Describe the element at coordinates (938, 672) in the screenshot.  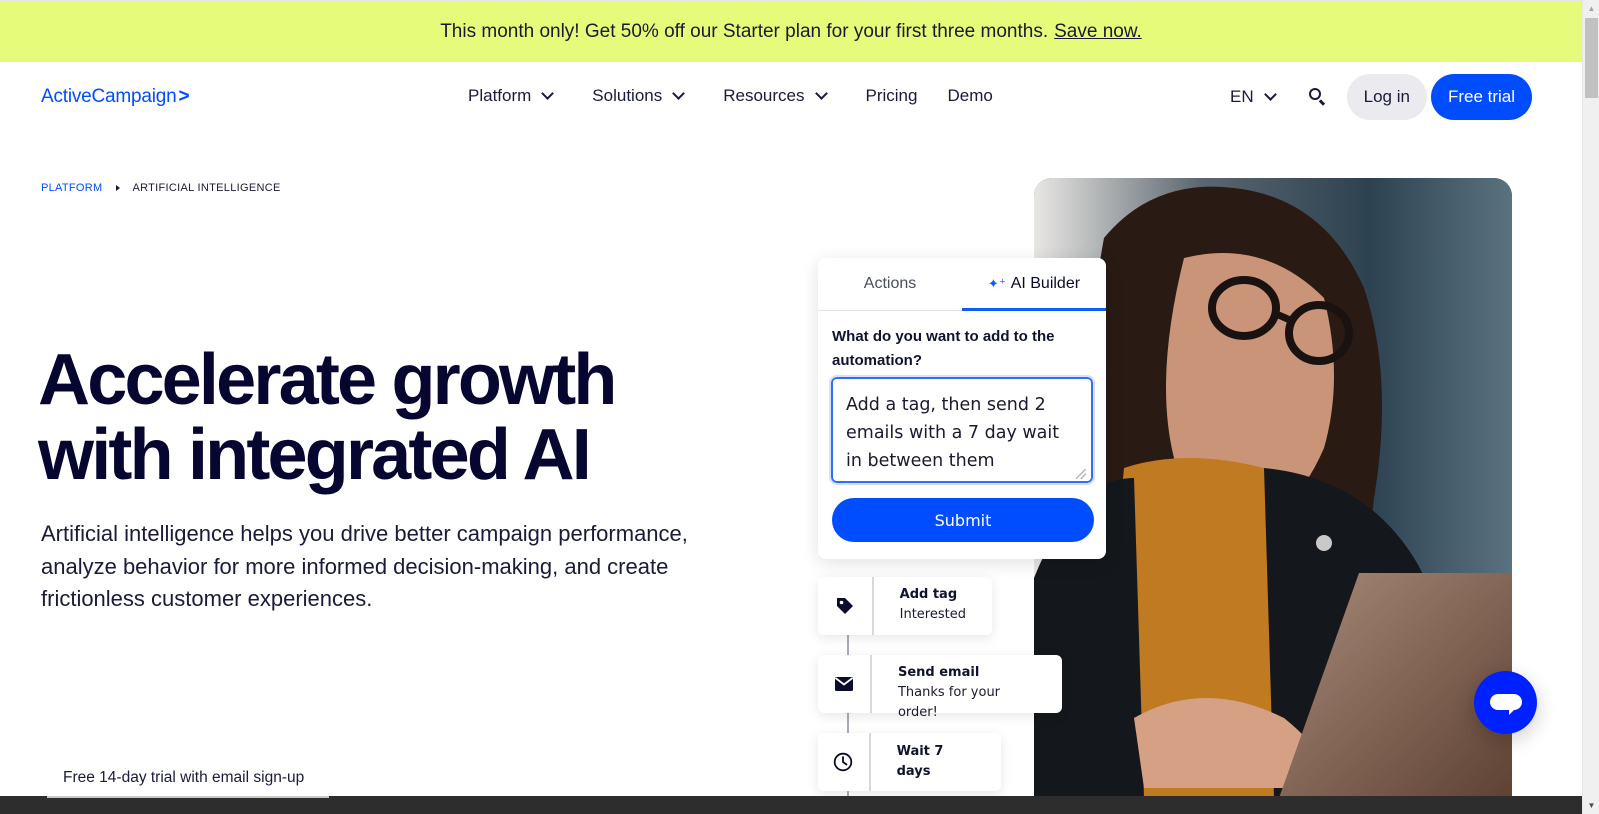
I see `step-title: Send email` at that location.